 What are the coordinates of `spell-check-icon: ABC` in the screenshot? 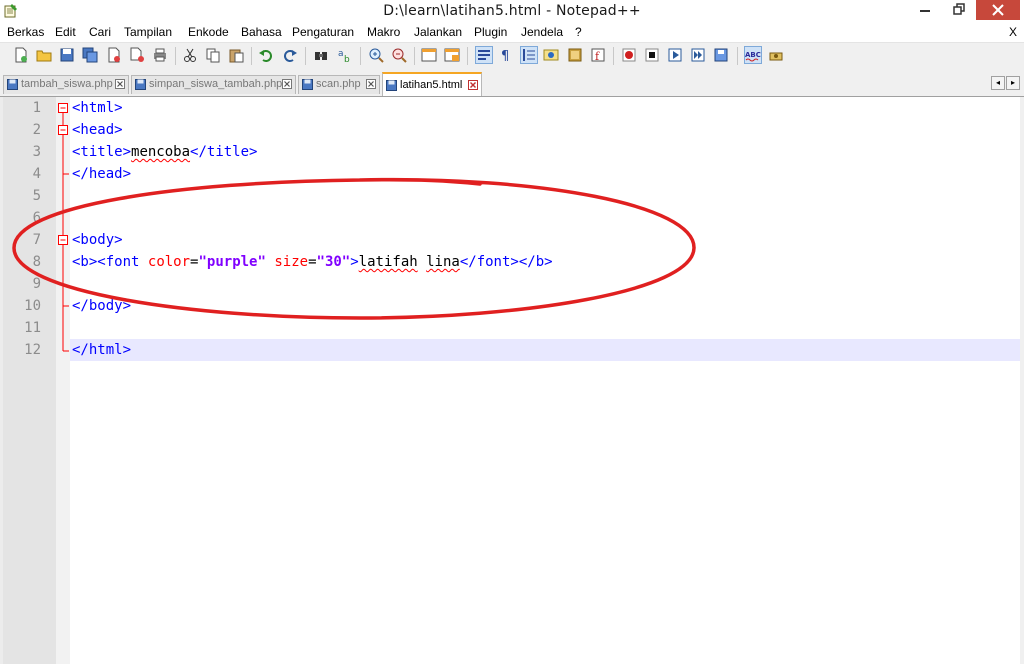 It's located at (753, 55).